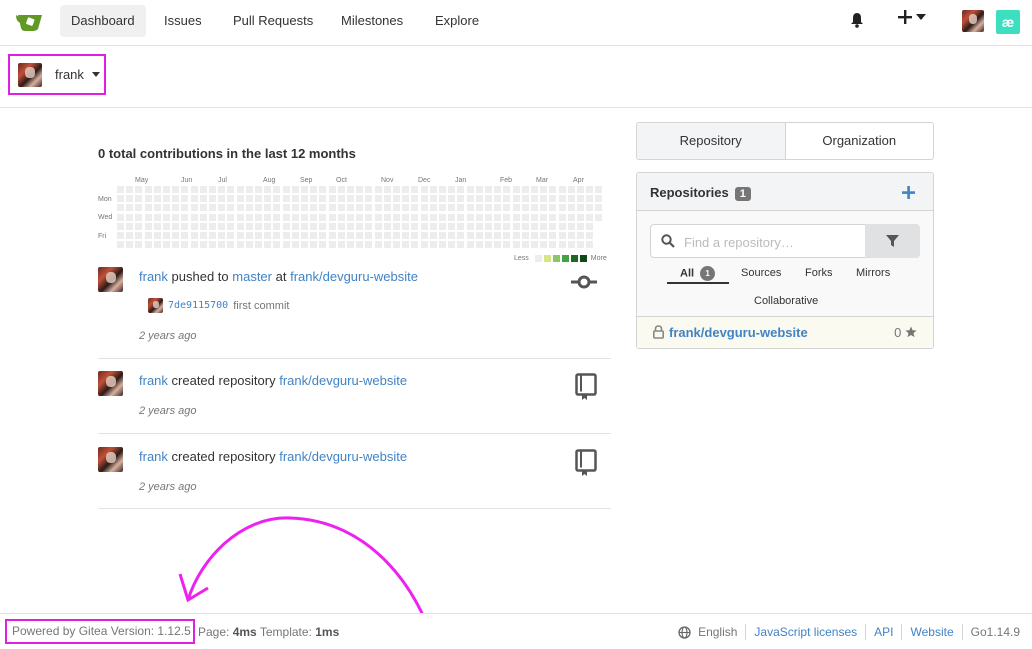 Image resolution: width=1032 pixels, height=649 pixels. Describe the element at coordinates (252, 276) in the screenshot. I see `feed-branch-link: master` at that location.